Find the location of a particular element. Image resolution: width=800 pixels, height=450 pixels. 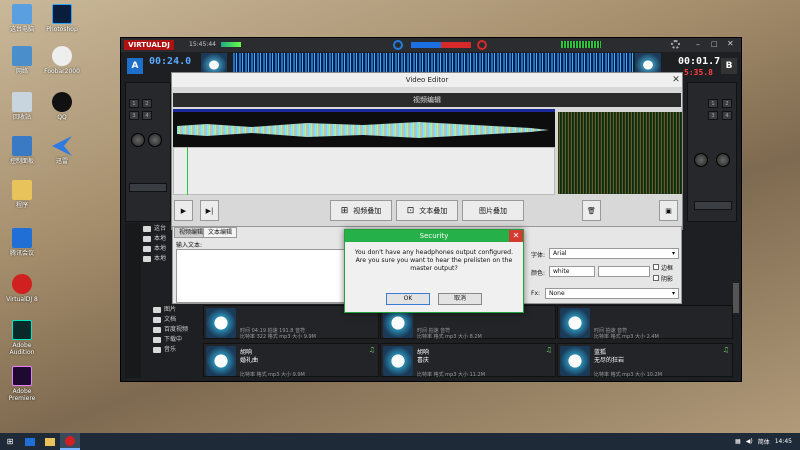

video-waveform is located at coordinates (364, 129).